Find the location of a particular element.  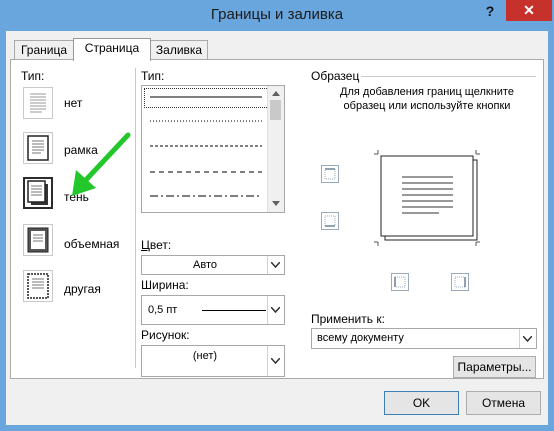

ok-button: OK is located at coordinates (421, 403).